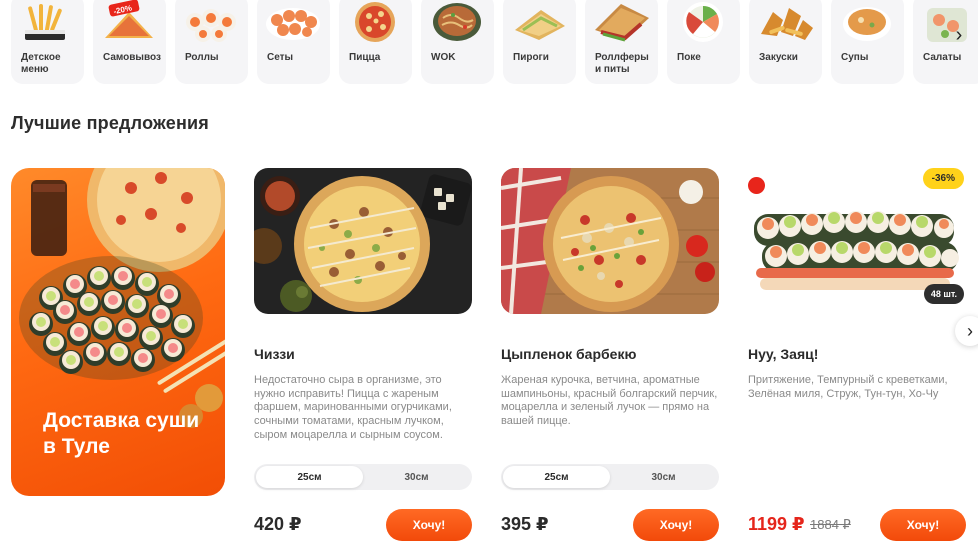 This screenshot has width=978, height=542. What do you see at coordinates (211, 25) in the screenshot?
I see `rolls-icon` at bounding box center [211, 25].